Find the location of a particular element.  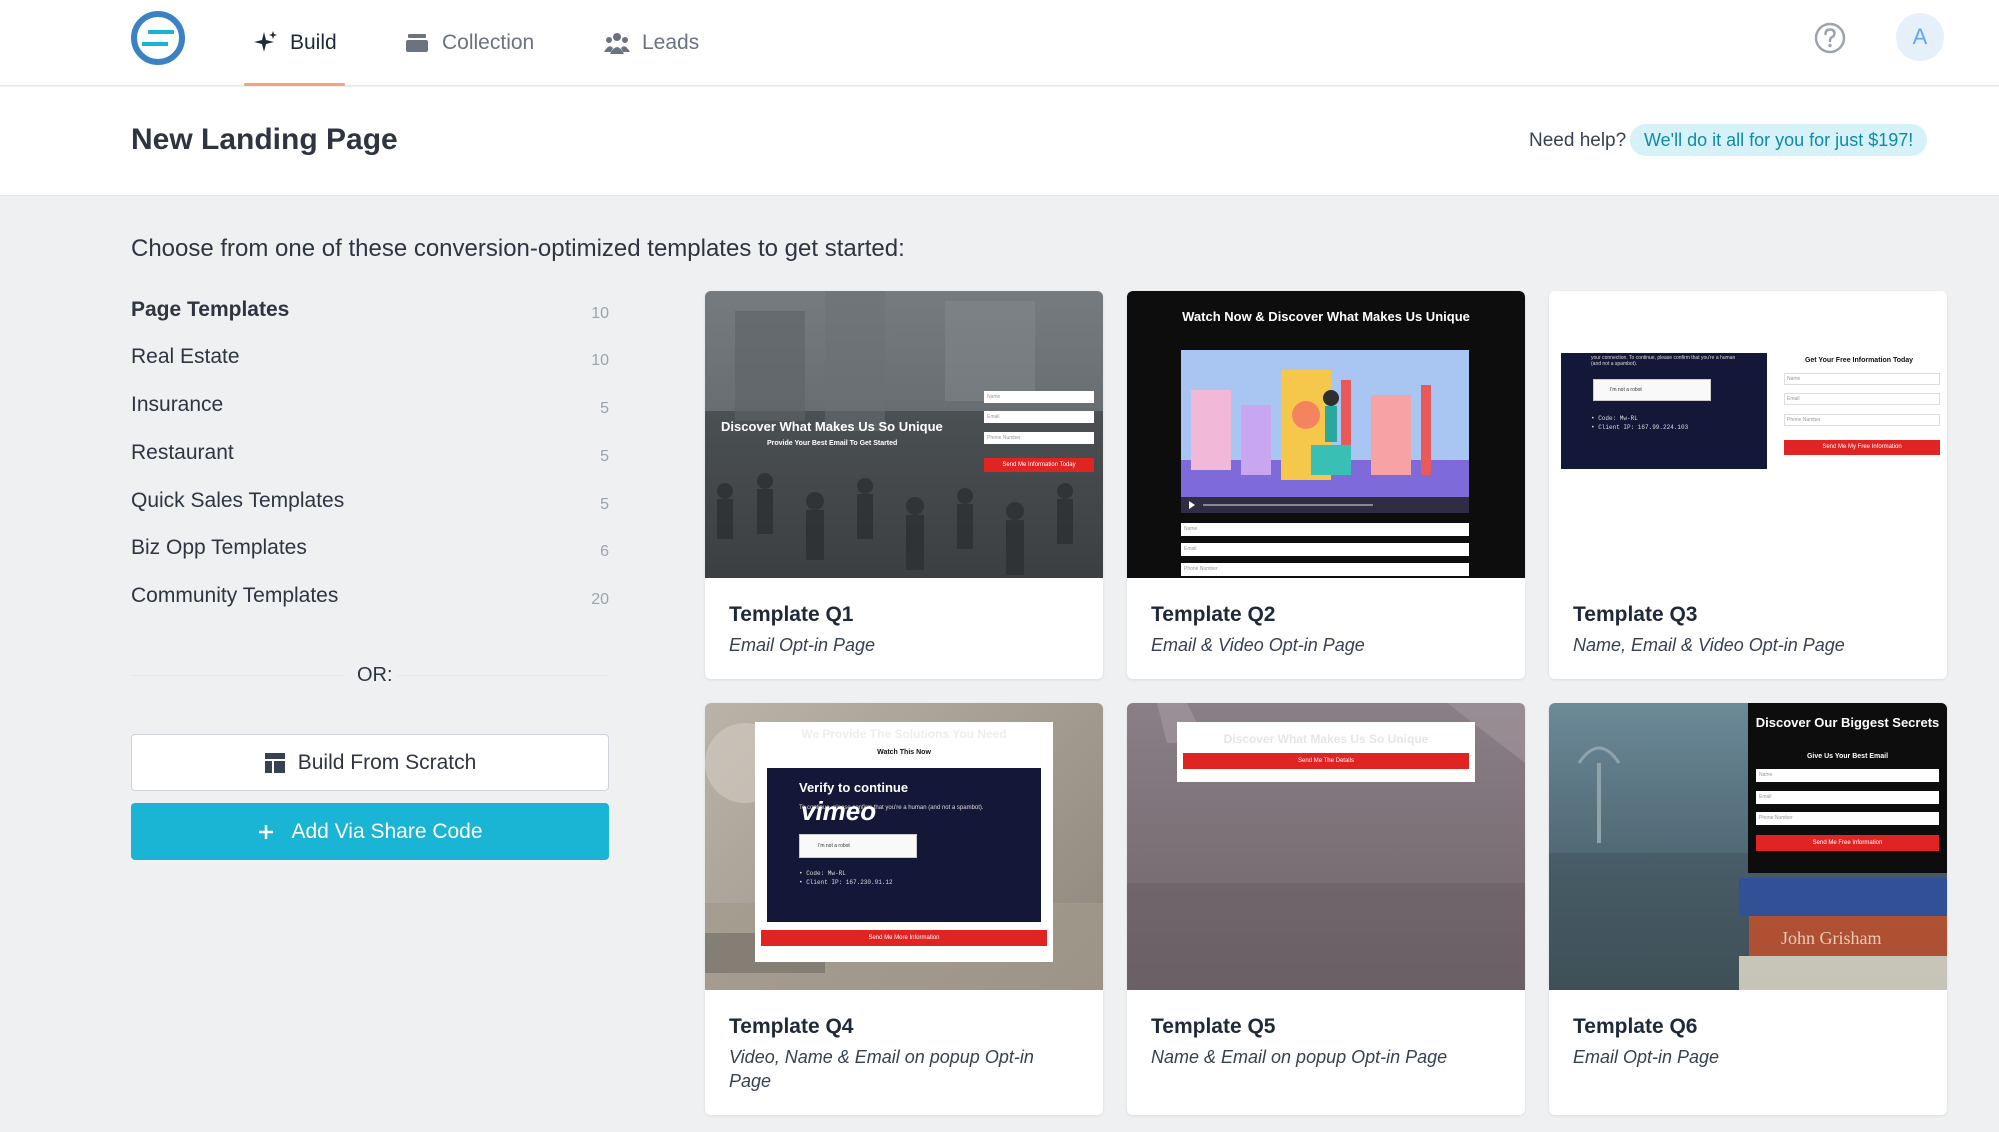

preview-verify-title: Verify to continue is located at coordinates (854, 787).